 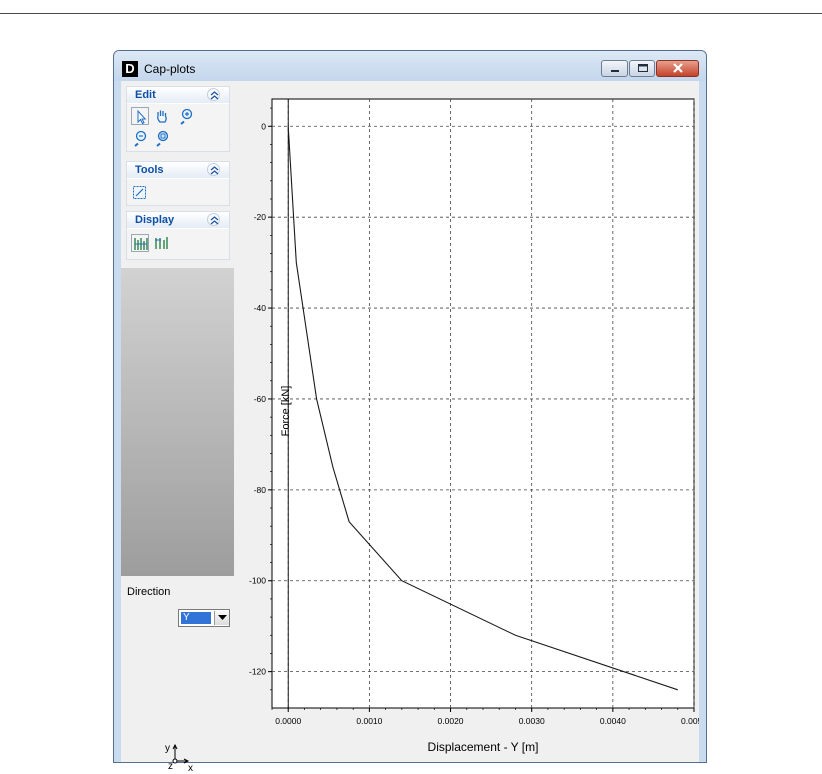 I want to click on panel-background, so click(x=177, y=422).